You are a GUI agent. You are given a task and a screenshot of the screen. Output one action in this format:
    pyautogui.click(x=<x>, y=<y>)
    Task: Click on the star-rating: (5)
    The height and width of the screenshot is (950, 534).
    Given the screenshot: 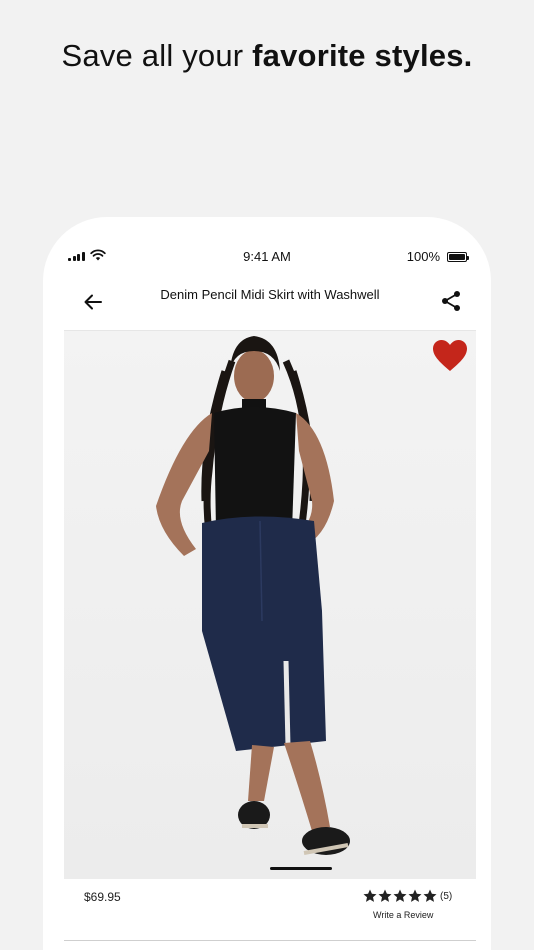 What is the action you would take?
    pyautogui.click(x=407, y=896)
    